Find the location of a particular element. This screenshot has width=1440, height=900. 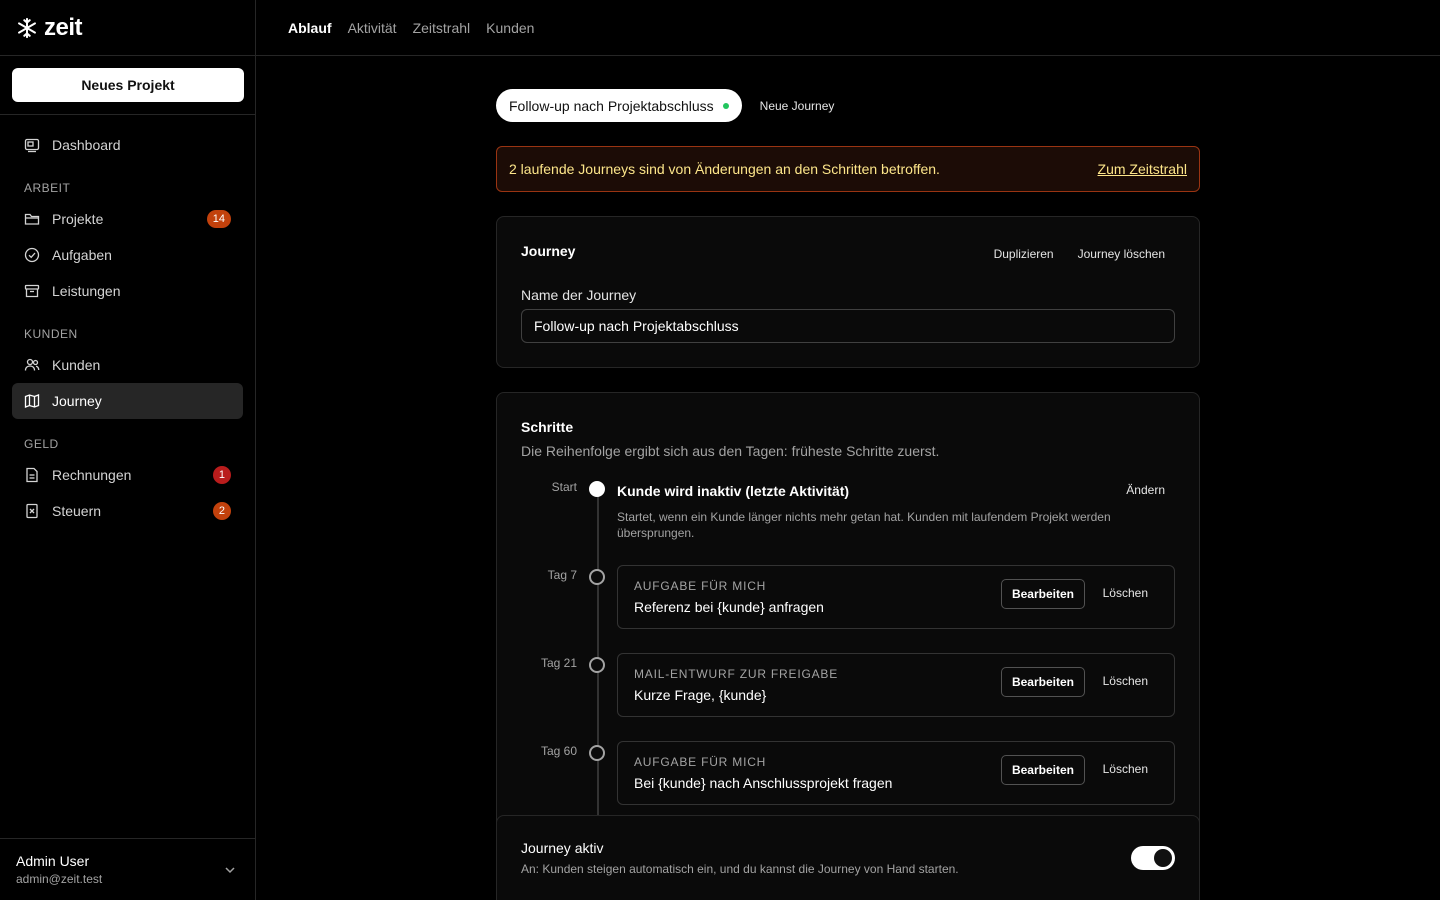

top-nav: Ablauf Aktivität Zeitstrahl Kunden is located at coordinates (848, 28).